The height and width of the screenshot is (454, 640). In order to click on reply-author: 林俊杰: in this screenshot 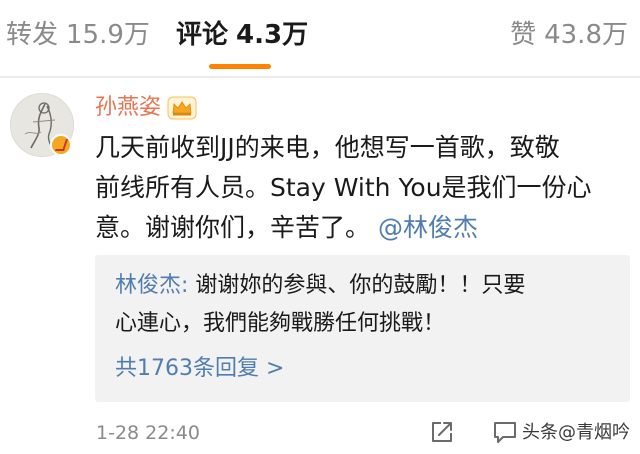, I will do `click(151, 285)`.